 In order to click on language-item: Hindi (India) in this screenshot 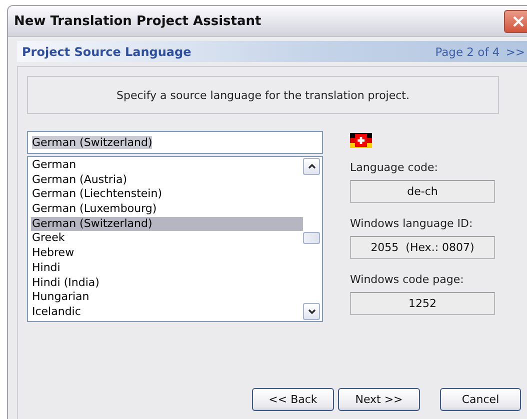, I will do `click(167, 283)`.